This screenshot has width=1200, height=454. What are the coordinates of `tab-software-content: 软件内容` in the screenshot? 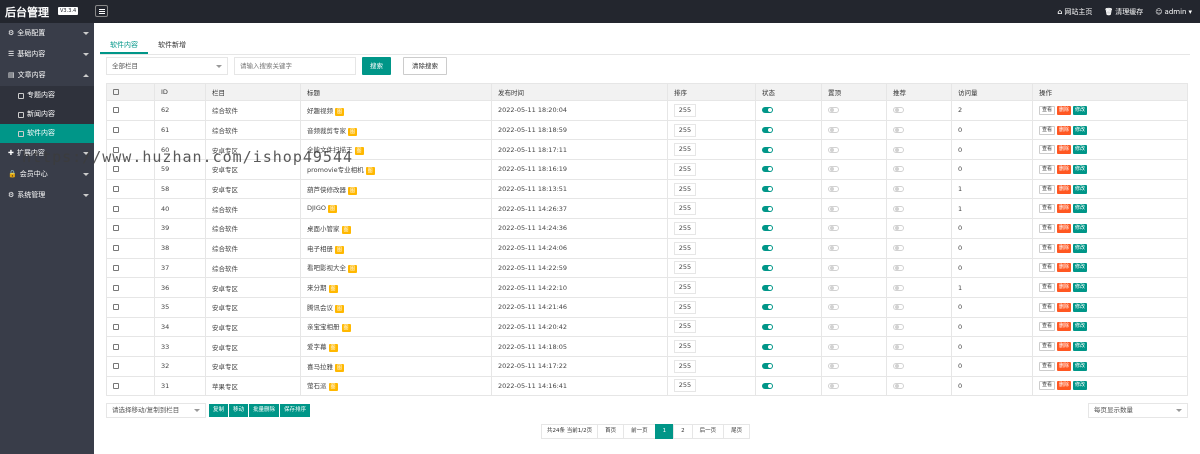 It's located at (124, 45).